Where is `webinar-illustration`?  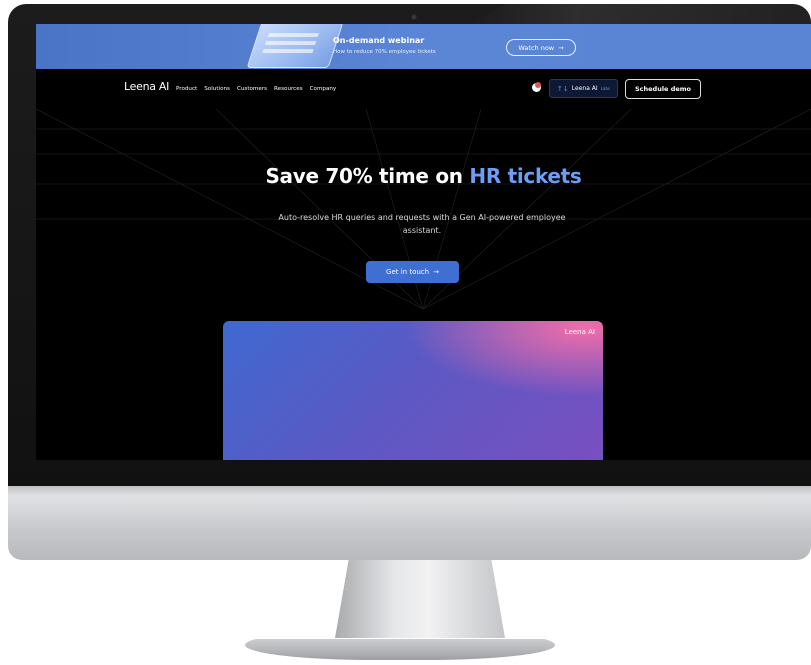
webinar-illustration is located at coordinates (295, 46).